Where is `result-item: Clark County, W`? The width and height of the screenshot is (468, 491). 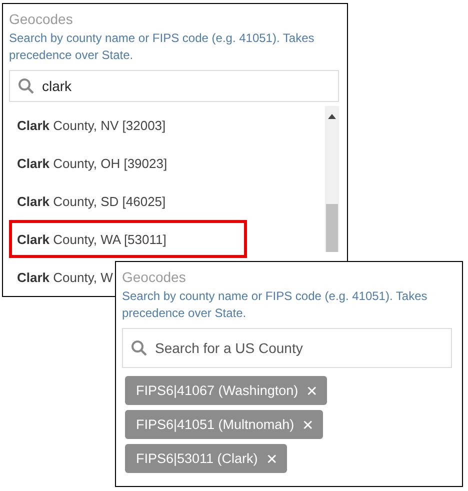
result-item: Clark County, W is located at coordinates (61, 277).